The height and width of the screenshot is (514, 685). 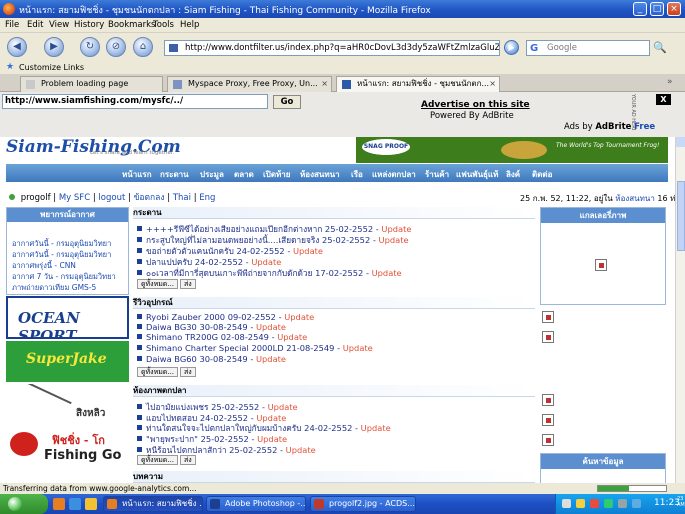 What do you see at coordinates (680, 310) in the screenshot?
I see `page-scrollbar` at bounding box center [680, 310].